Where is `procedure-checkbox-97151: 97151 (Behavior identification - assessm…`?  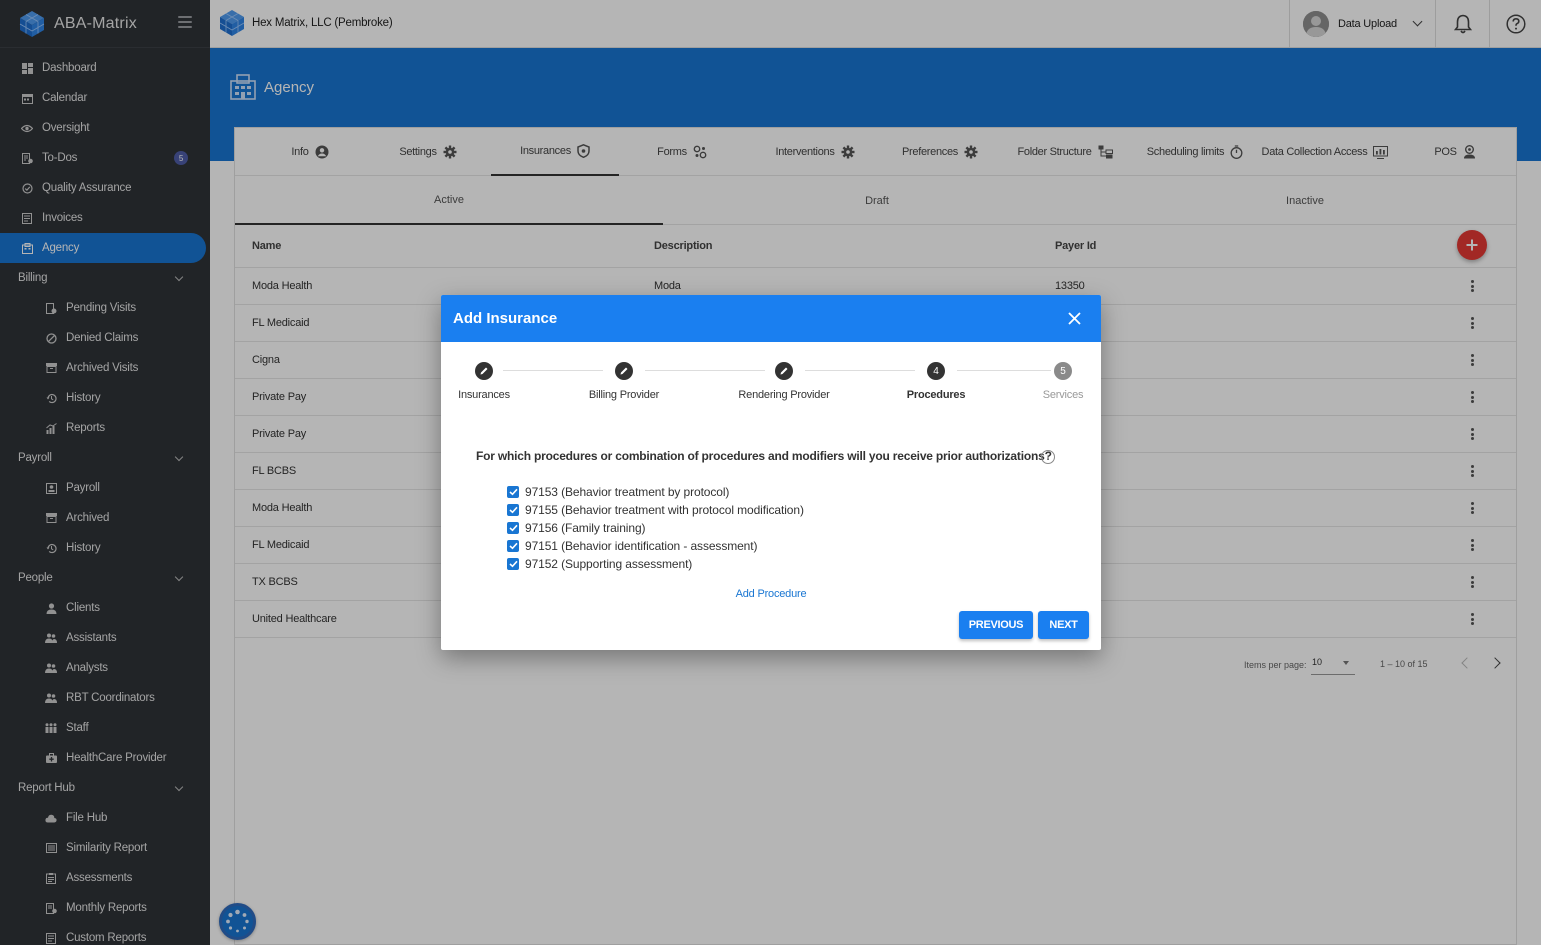 procedure-checkbox-97151: 97151 (Behavior identification - assessm… is located at coordinates (655, 546).